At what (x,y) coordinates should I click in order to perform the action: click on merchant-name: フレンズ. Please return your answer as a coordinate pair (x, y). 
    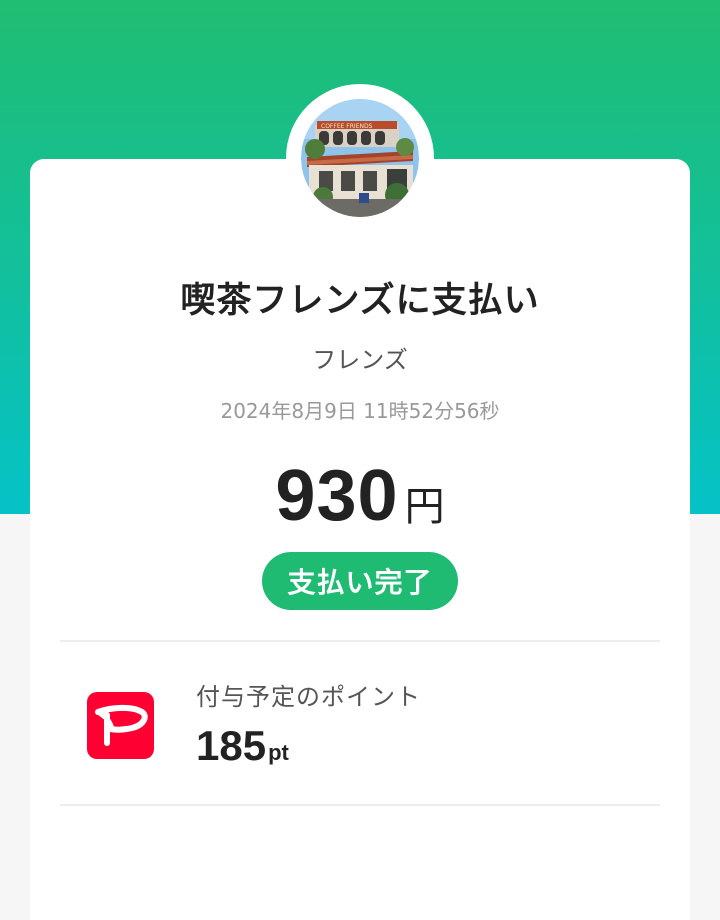
    Looking at the image, I should click on (360, 360).